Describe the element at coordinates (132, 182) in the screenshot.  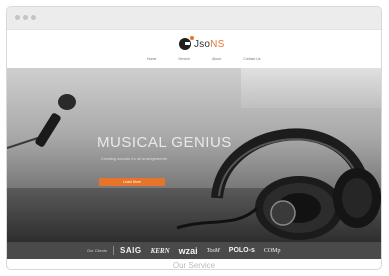
I see `learn-more-button: Learn More` at that location.